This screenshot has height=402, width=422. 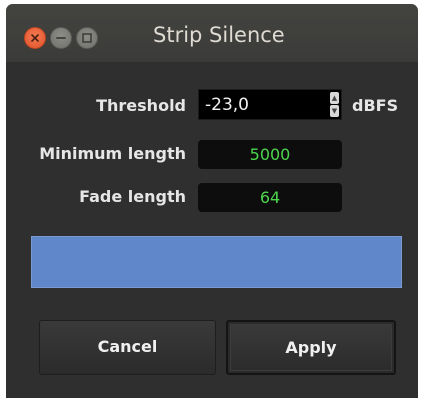 I want to click on increment-arrow-icon: ▲, so click(x=334, y=98).